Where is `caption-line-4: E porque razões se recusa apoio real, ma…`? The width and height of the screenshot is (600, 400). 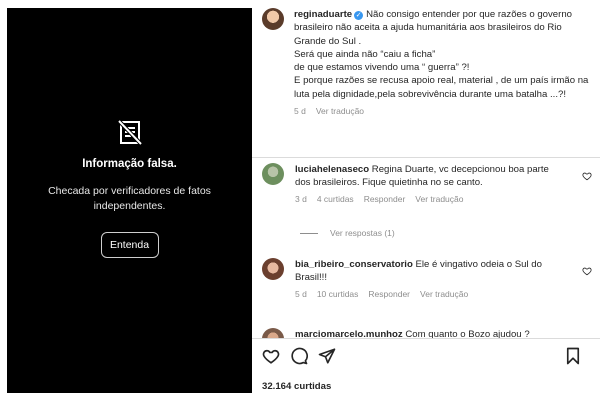
caption-line-4: E porque razões se recusa apoio real, ma… is located at coordinates (441, 87).